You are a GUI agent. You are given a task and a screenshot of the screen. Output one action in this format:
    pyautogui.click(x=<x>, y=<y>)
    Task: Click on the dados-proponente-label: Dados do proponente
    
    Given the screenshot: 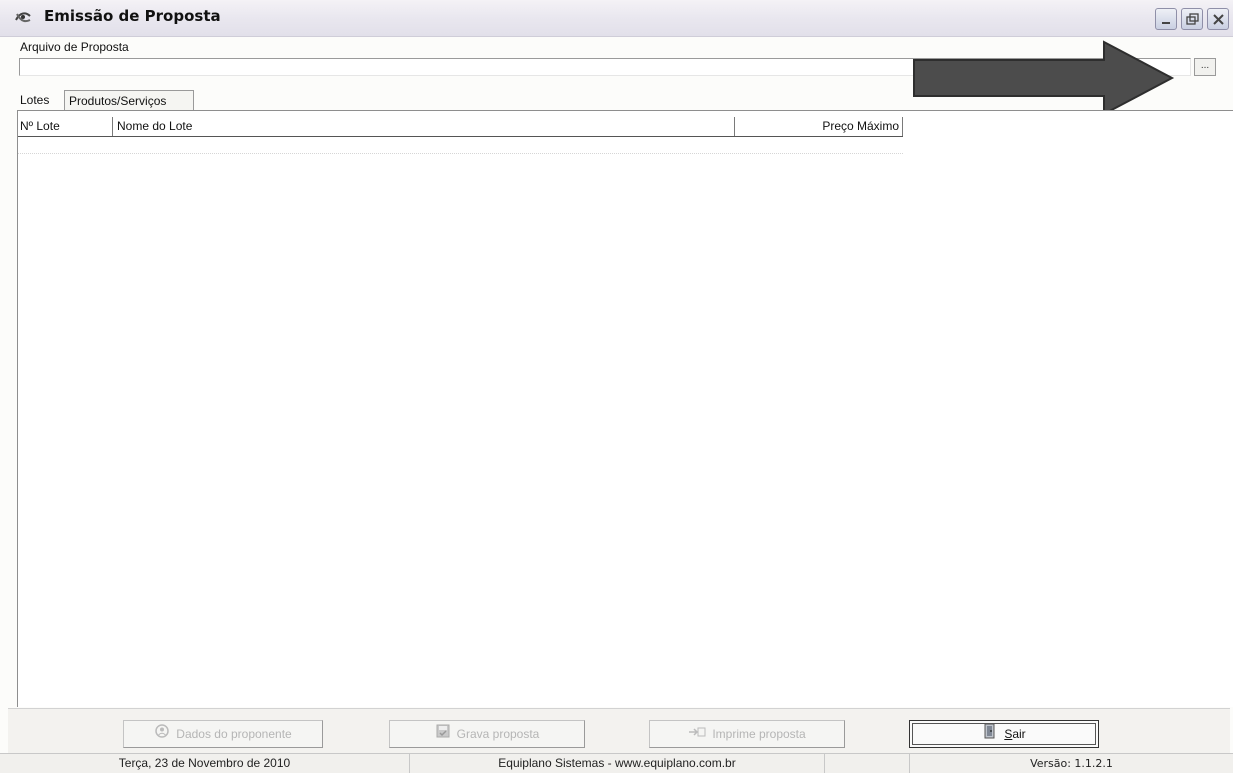 What is the action you would take?
    pyautogui.click(x=234, y=734)
    